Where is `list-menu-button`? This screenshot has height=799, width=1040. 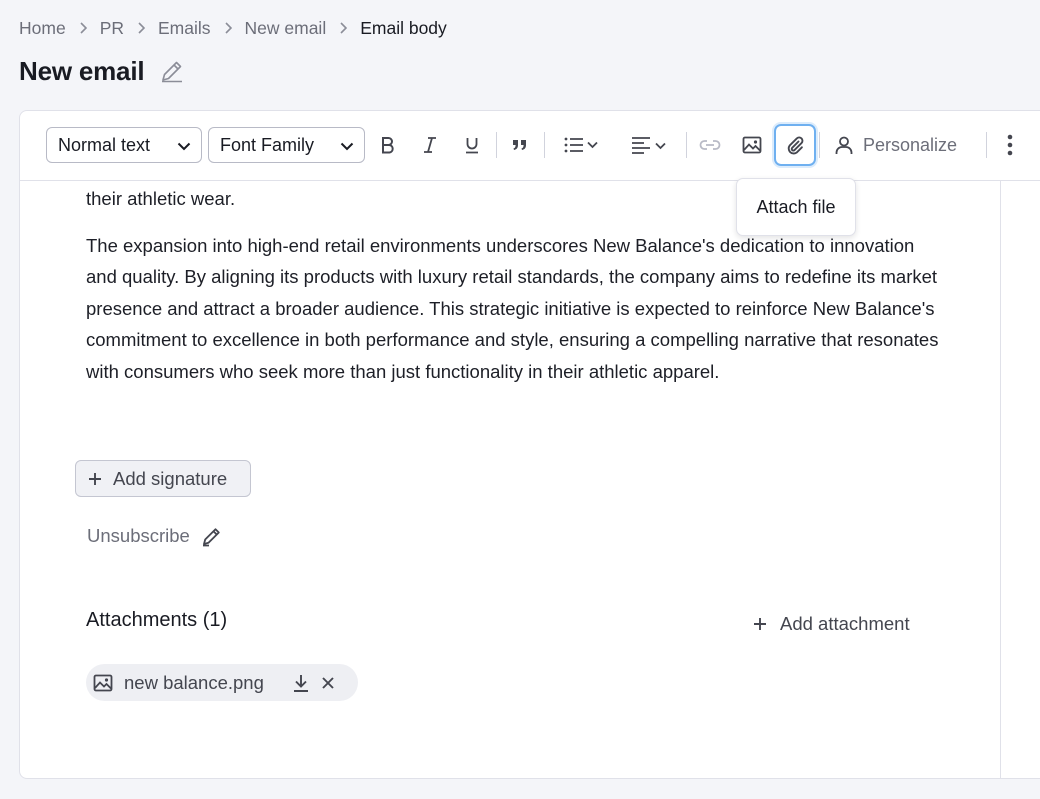 list-menu-button is located at coordinates (581, 145).